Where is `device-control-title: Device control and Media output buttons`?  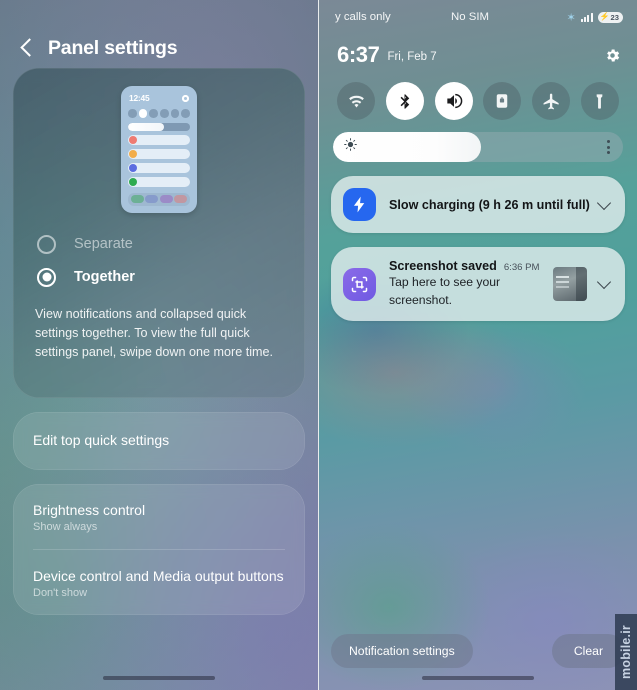 device-control-title: Device control and Media output buttons is located at coordinates (158, 575).